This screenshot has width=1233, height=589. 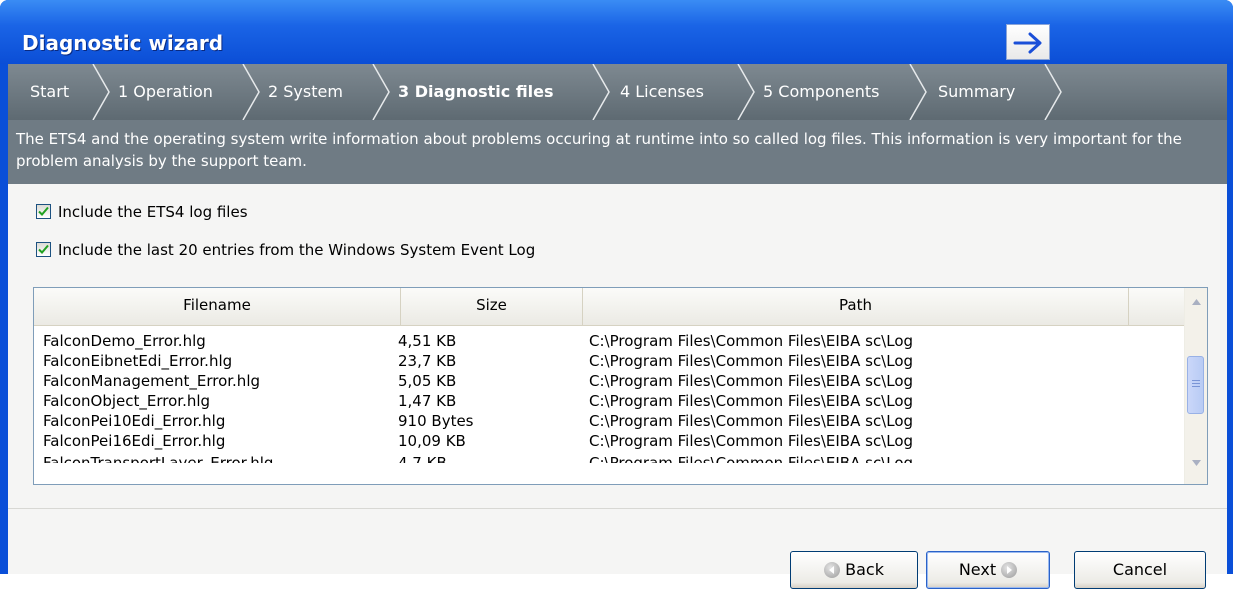 I want to click on cancel-button: Cancel, so click(x=1140, y=570).